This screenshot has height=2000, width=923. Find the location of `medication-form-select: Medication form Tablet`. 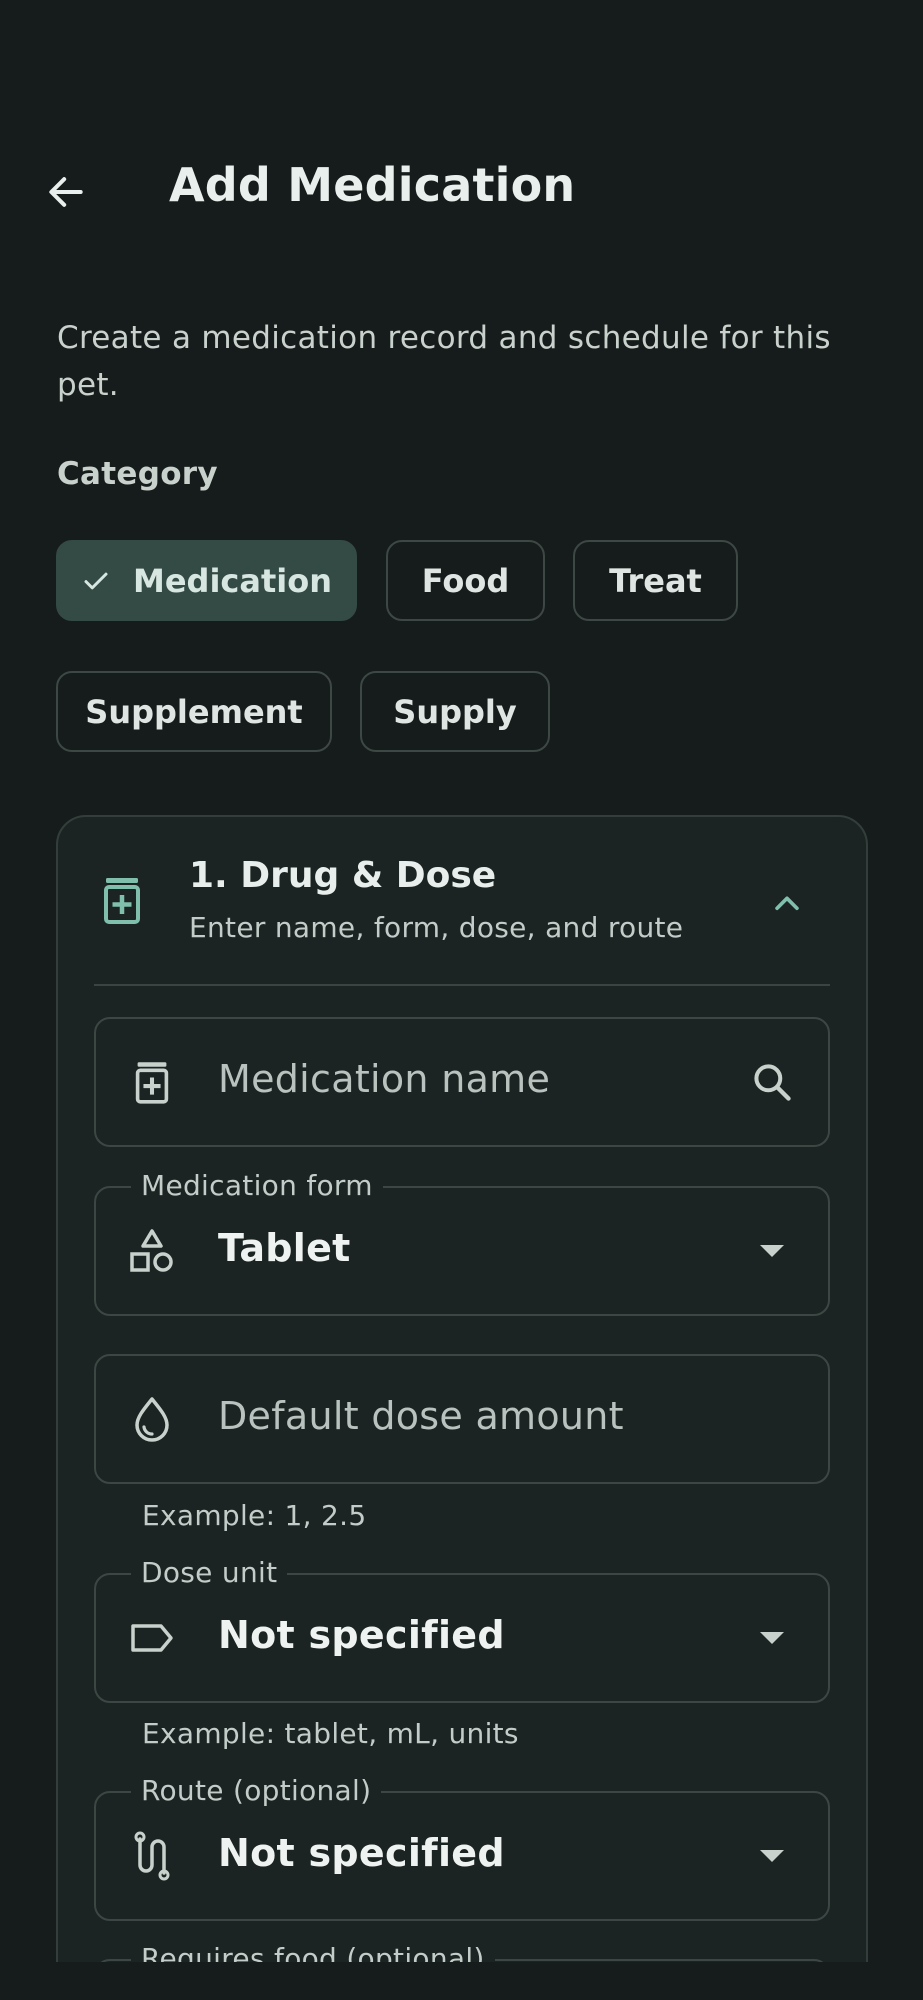

medication-form-select: Medication form Tablet is located at coordinates (462, 1242).